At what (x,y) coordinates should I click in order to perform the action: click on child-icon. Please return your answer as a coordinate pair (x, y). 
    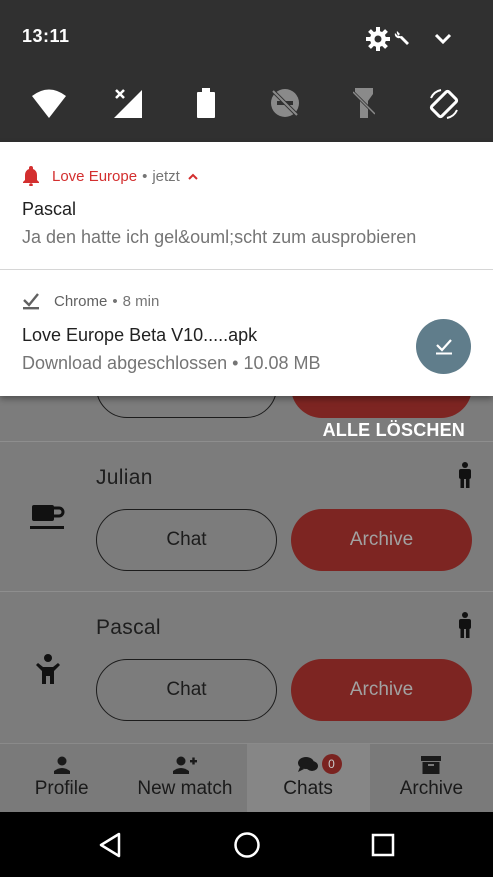
    Looking at the image, I should click on (48, 671).